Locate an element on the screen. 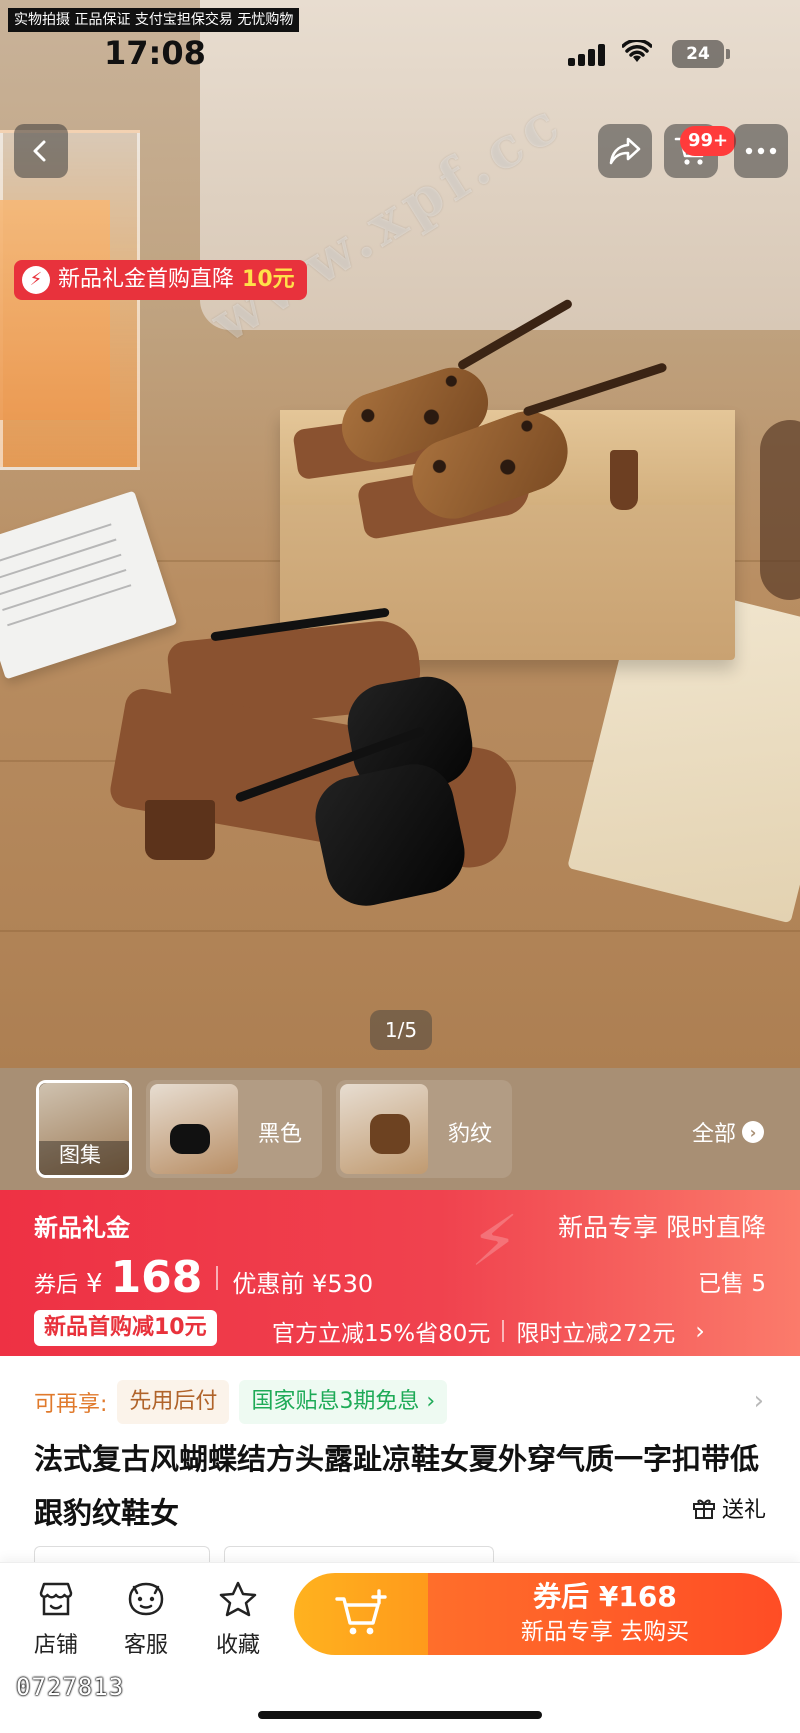 The image size is (800, 1733). thumb-color-black-label: 黑色 is located at coordinates (279, 1134).